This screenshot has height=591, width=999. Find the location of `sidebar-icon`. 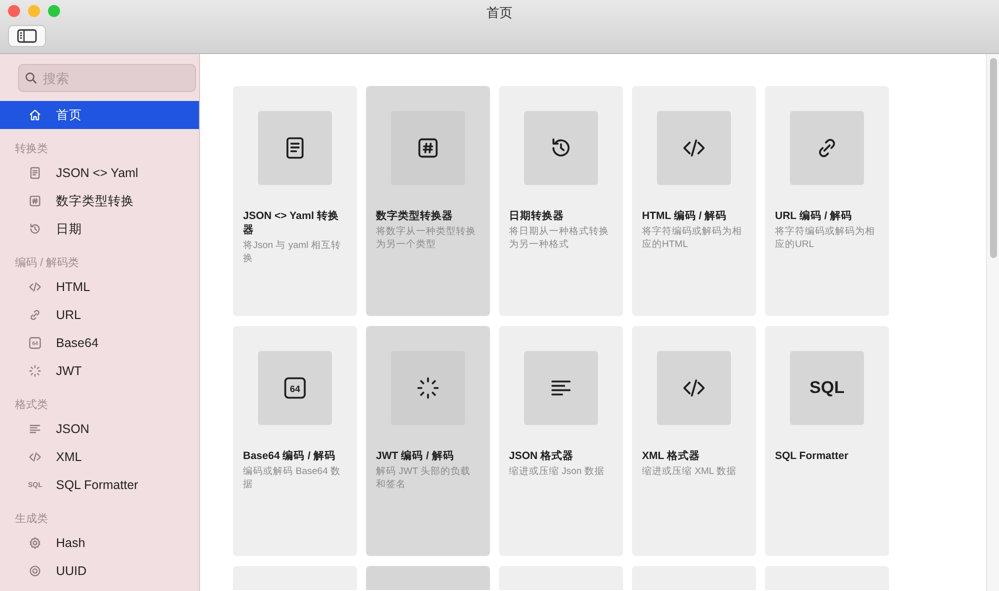

sidebar-icon is located at coordinates (27, 36).